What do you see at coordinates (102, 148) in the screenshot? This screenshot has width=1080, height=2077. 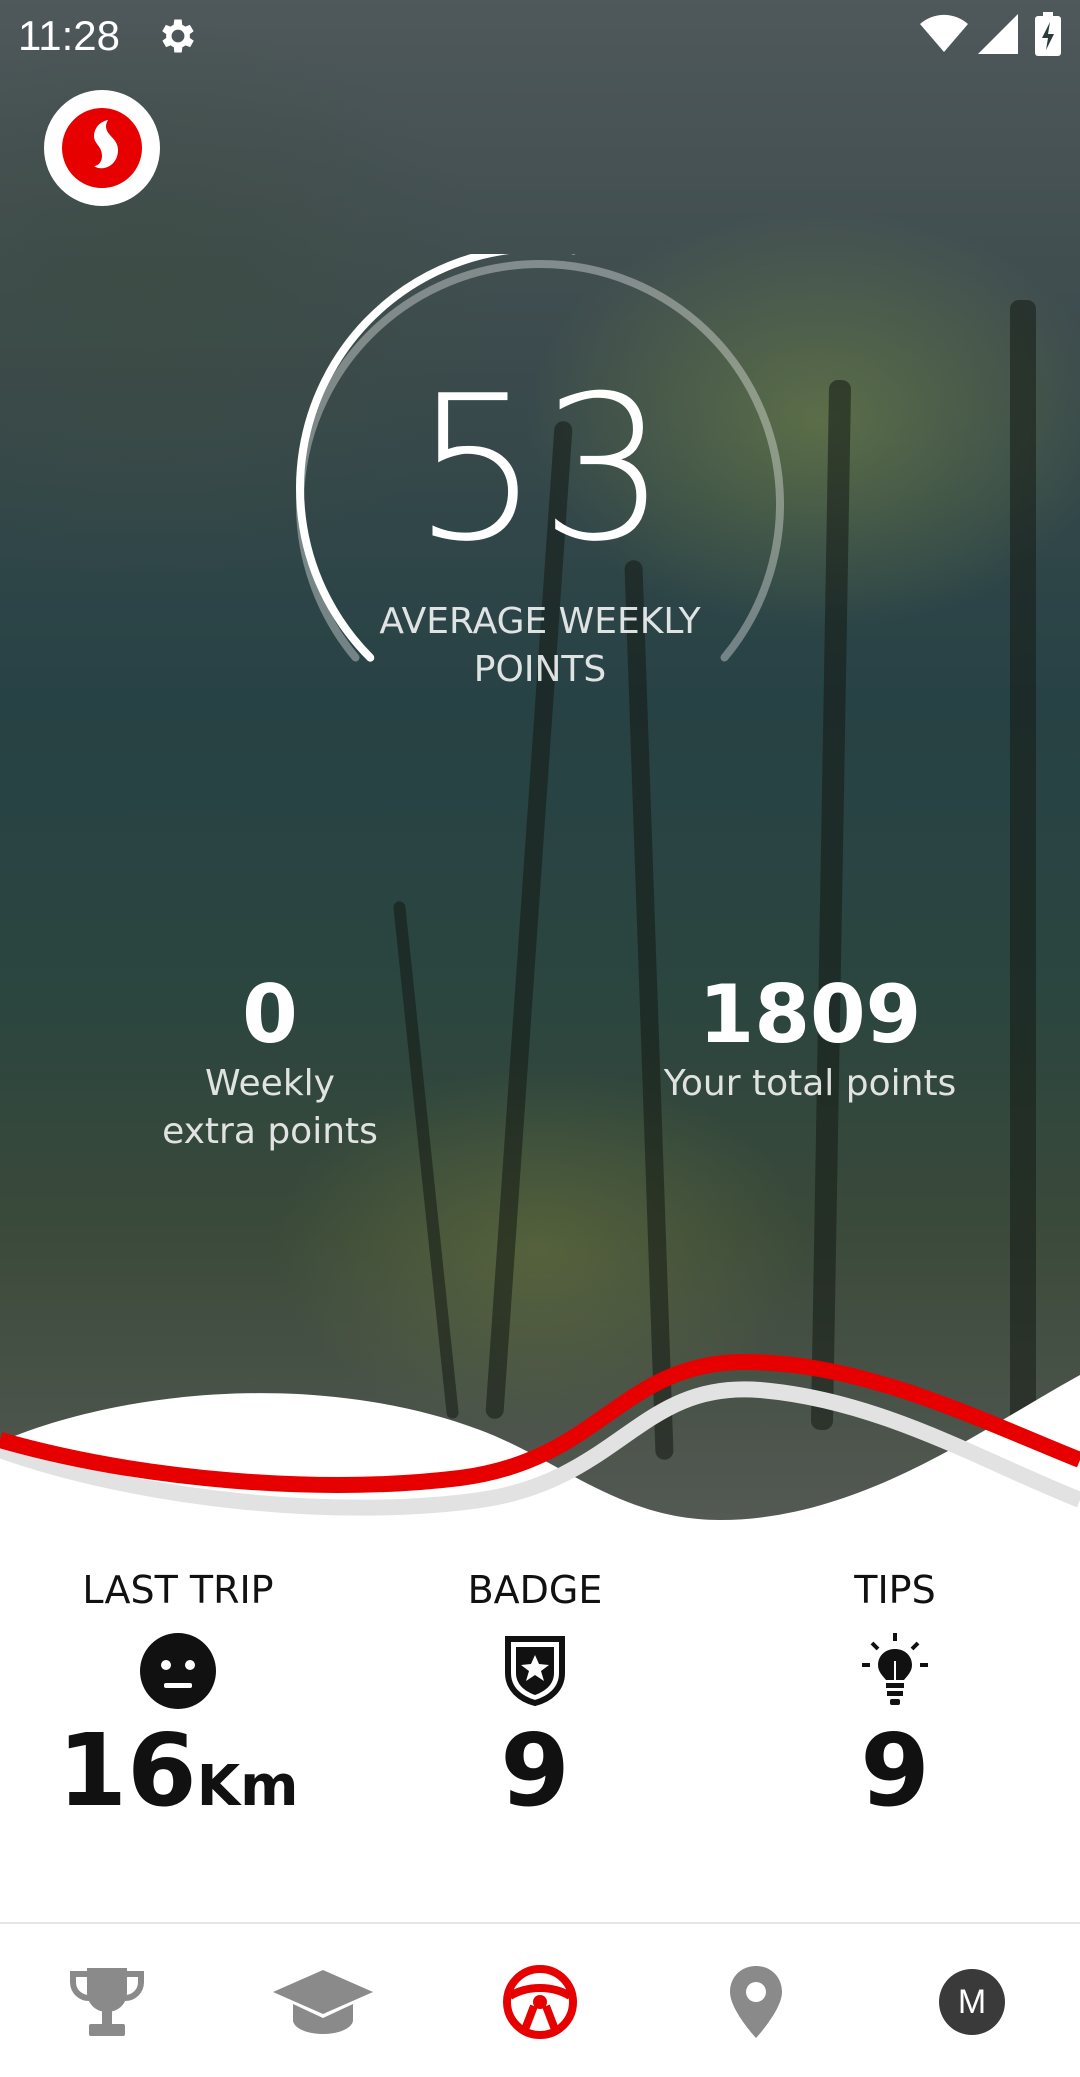 I see `vodafone-logo` at bounding box center [102, 148].